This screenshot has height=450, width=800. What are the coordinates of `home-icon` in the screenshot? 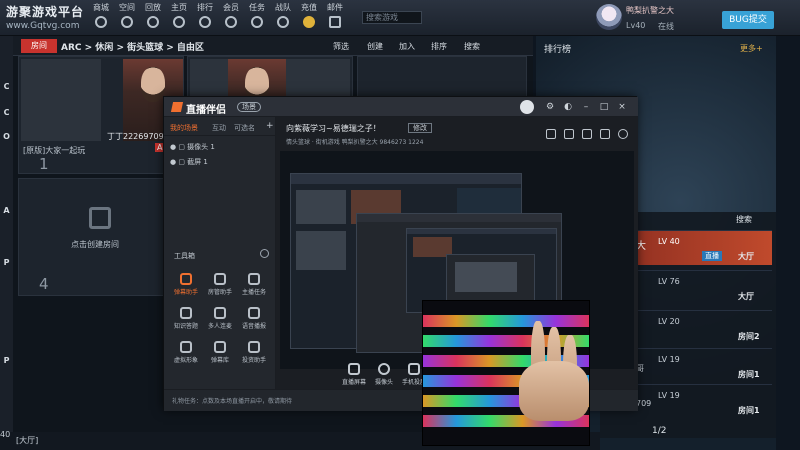 It's located at (179, 22).